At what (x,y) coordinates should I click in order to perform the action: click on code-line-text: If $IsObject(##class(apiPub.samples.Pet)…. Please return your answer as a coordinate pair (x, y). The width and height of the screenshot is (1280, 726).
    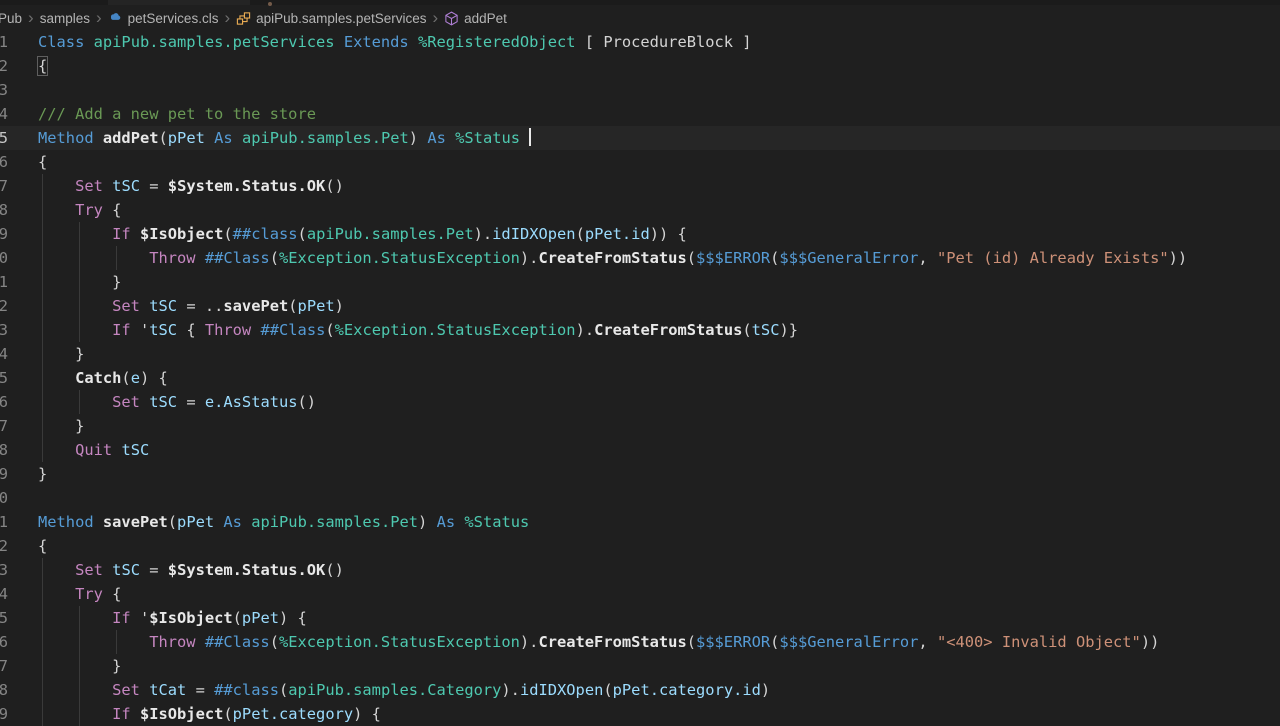
    Looking at the image, I should click on (399, 234).